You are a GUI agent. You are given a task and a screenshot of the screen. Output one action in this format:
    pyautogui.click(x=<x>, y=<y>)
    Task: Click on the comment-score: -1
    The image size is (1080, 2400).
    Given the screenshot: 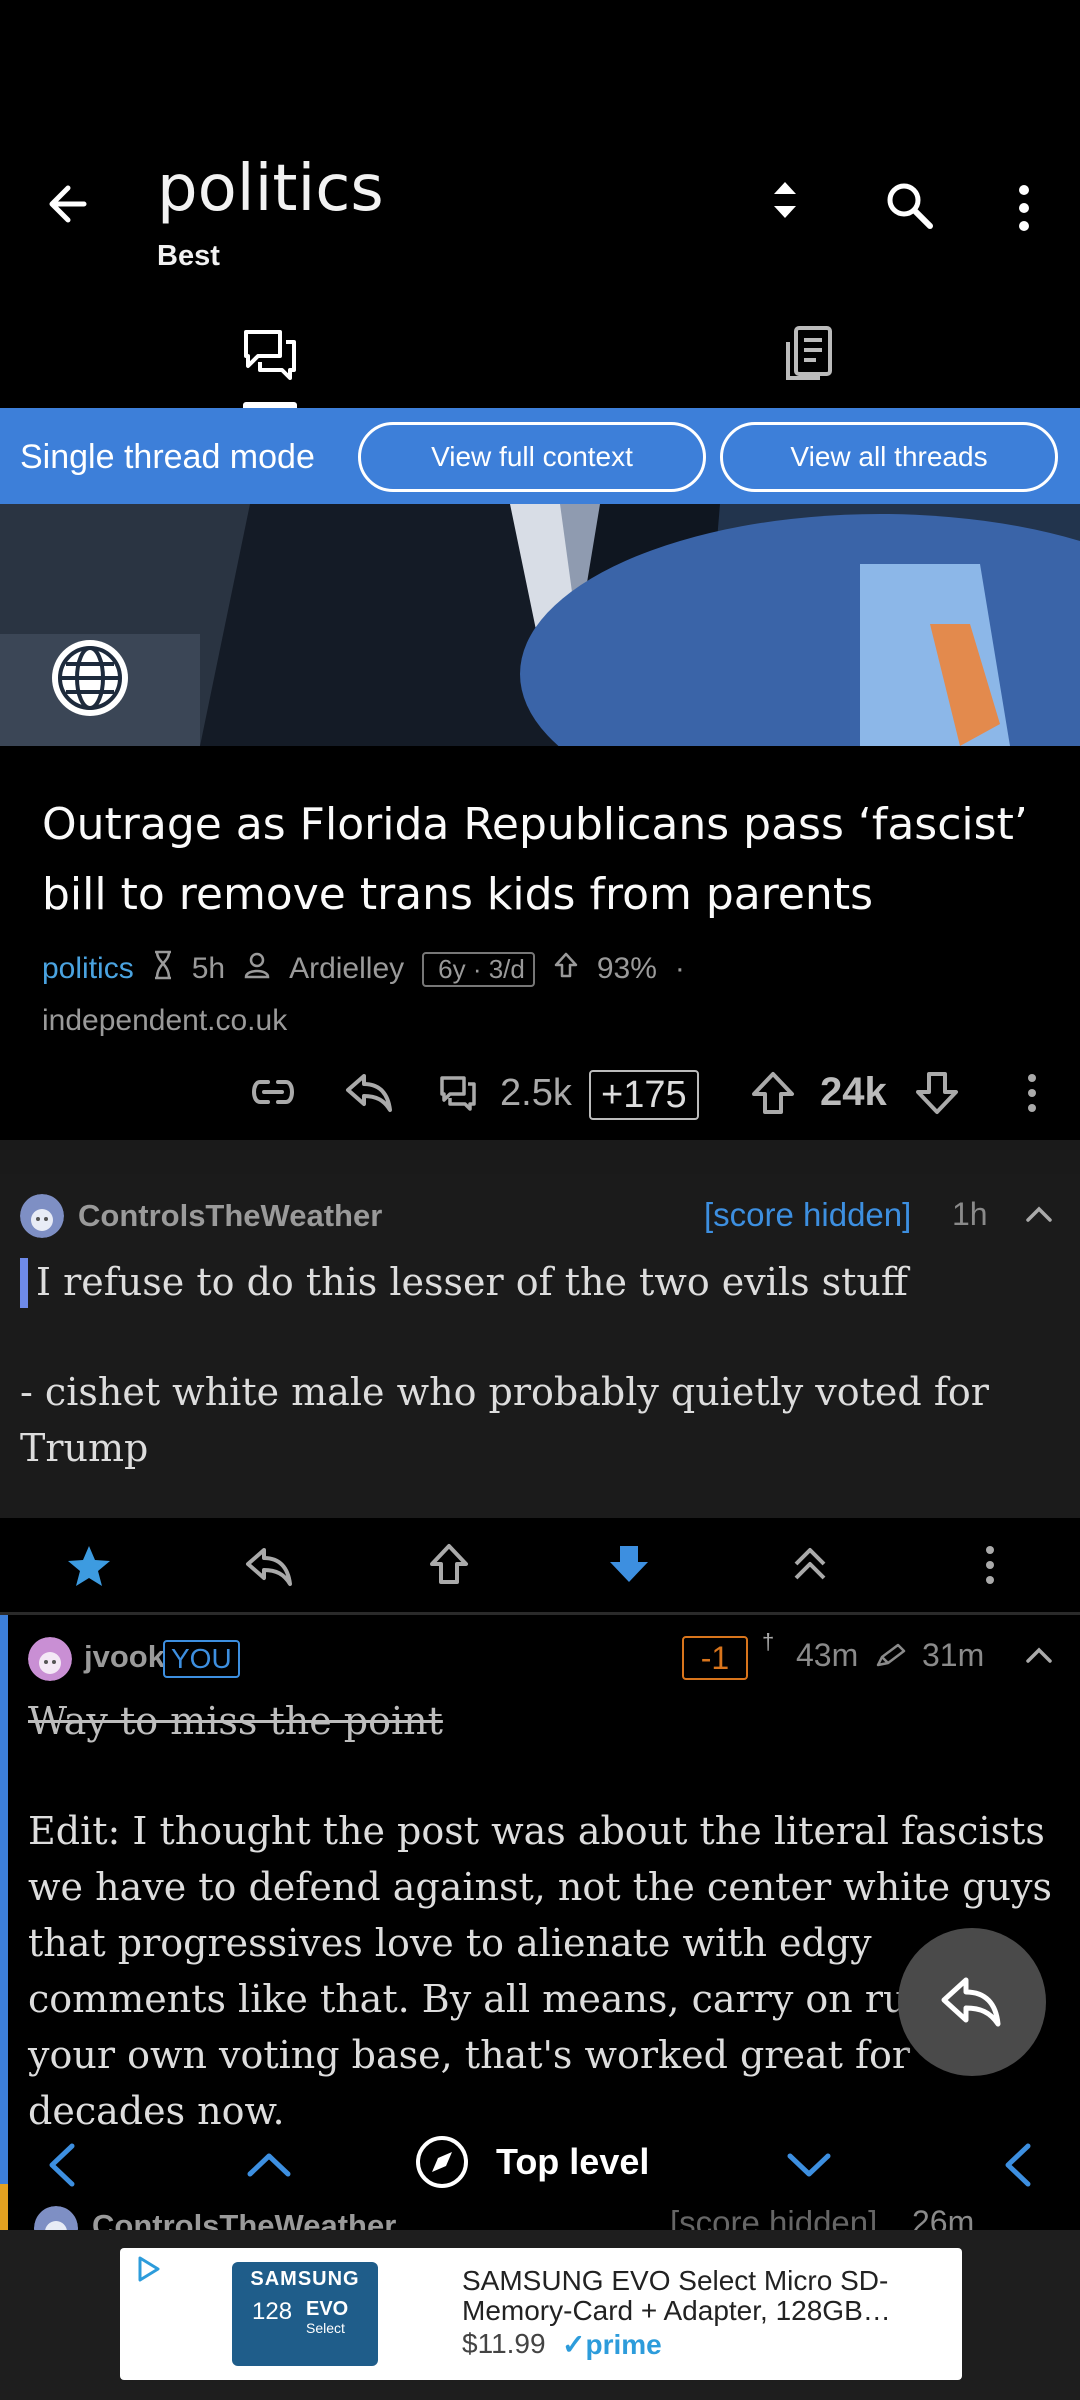 What is the action you would take?
    pyautogui.click(x=715, y=1658)
    